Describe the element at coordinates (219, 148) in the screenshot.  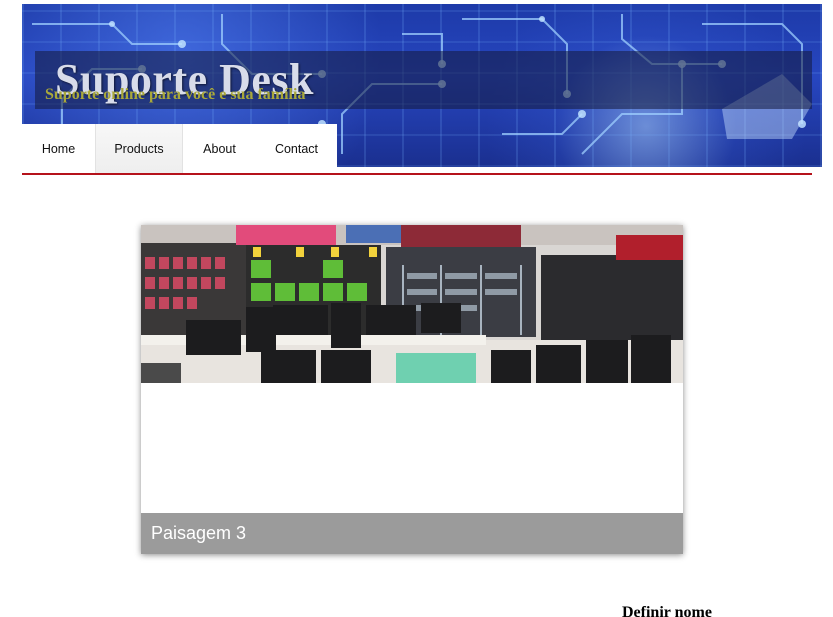
I see `nav-about-link: About` at that location.